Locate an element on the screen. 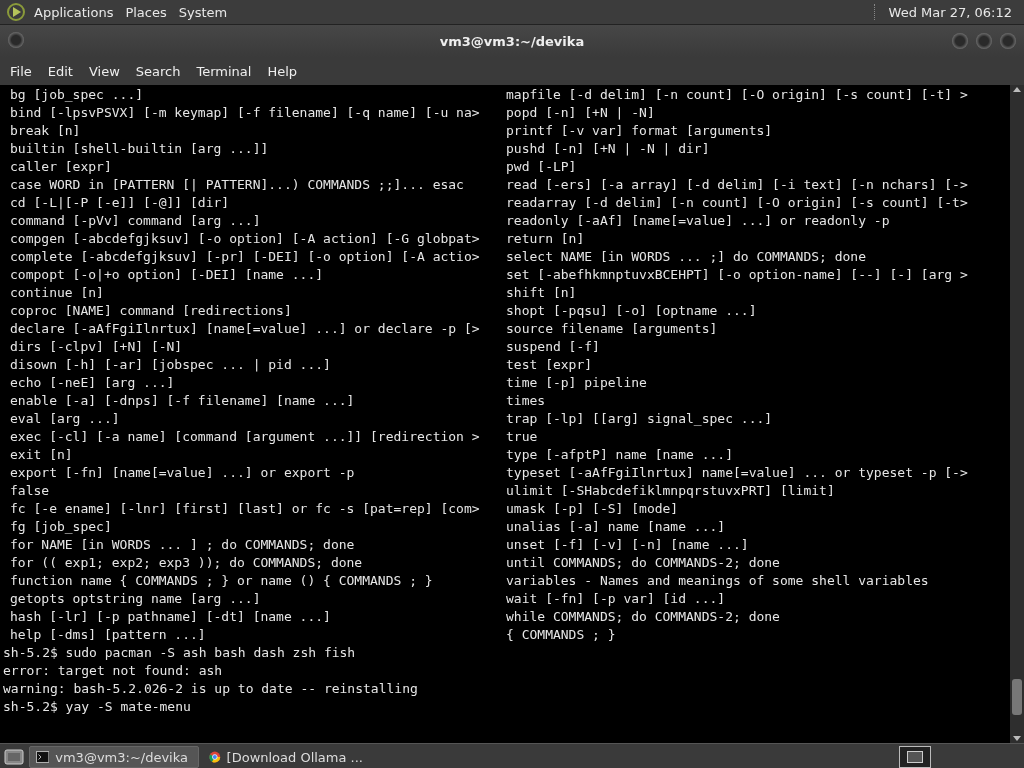 This screenshot has width=1024, height=768. help-line: help [-dms] [pattern ...] is located at coordinates (108, 635).